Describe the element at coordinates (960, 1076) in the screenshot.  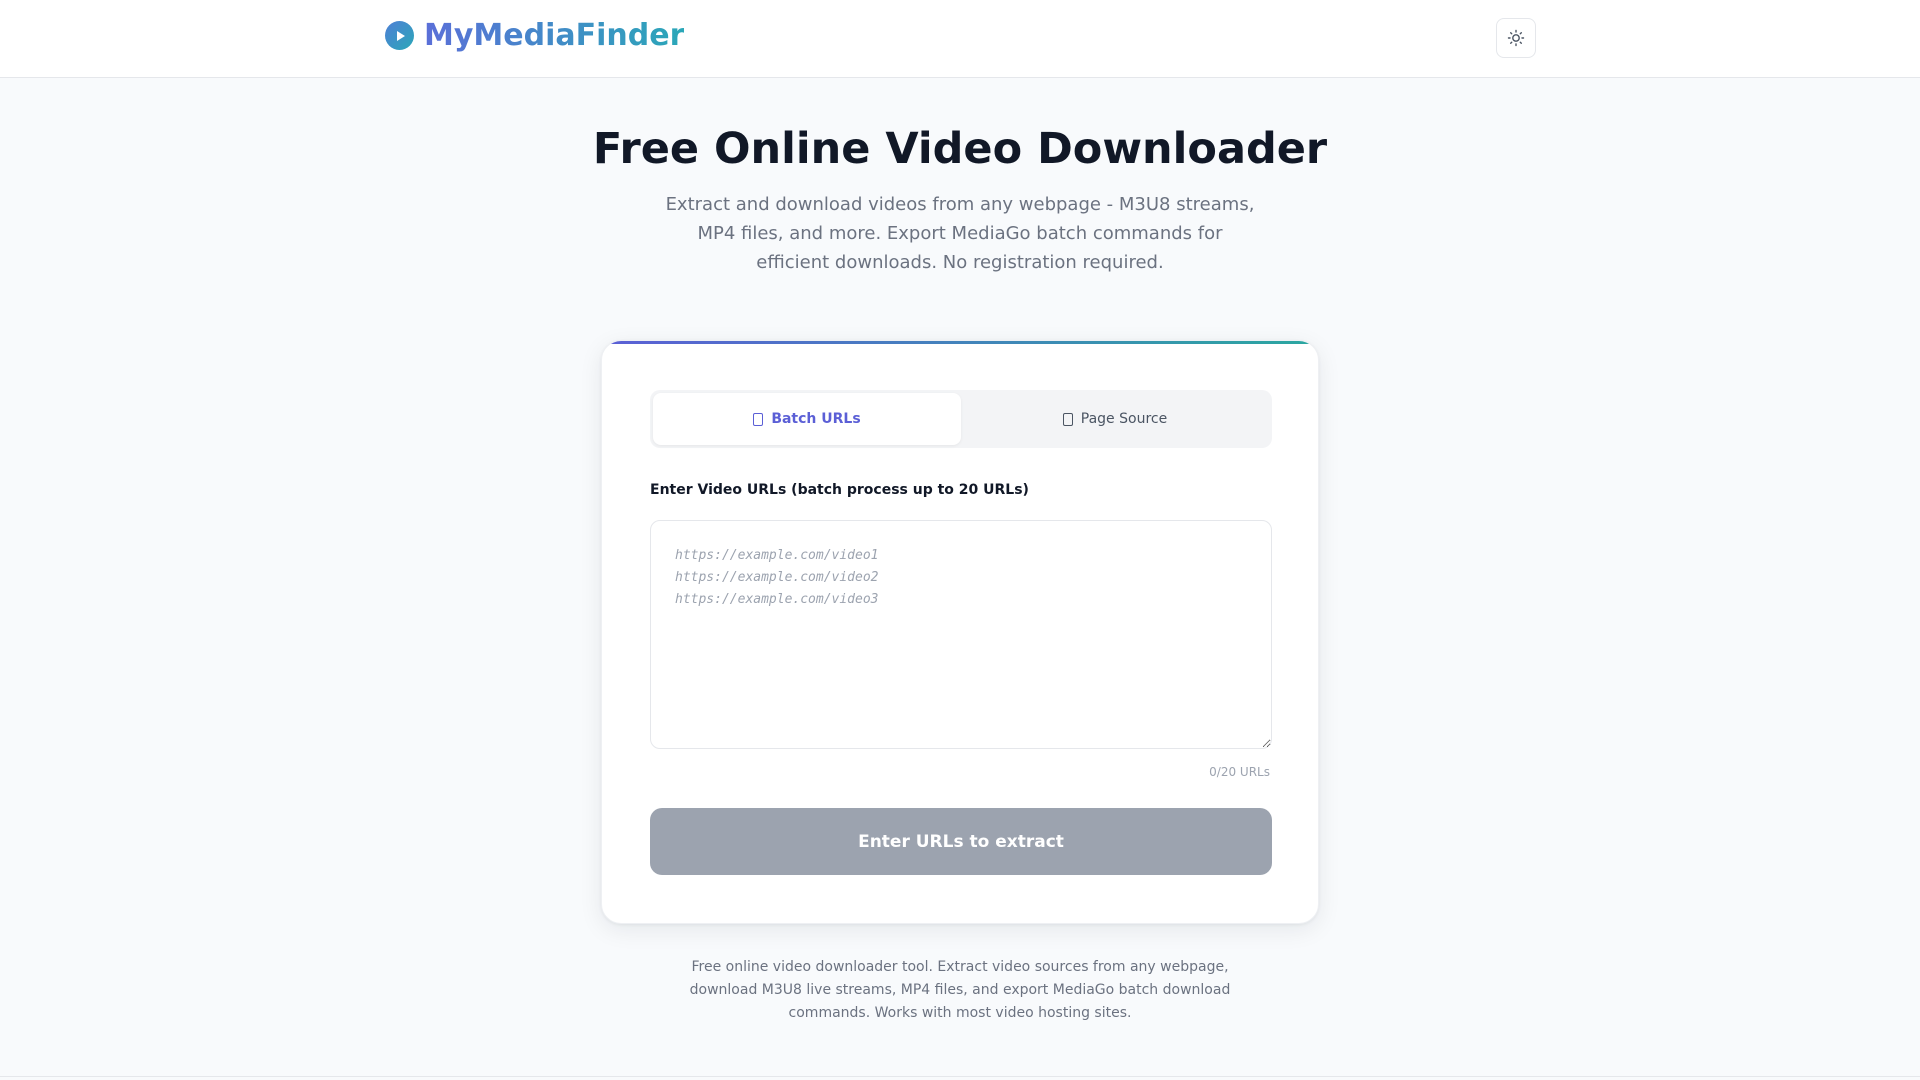
I see `footer-divider` at that location.